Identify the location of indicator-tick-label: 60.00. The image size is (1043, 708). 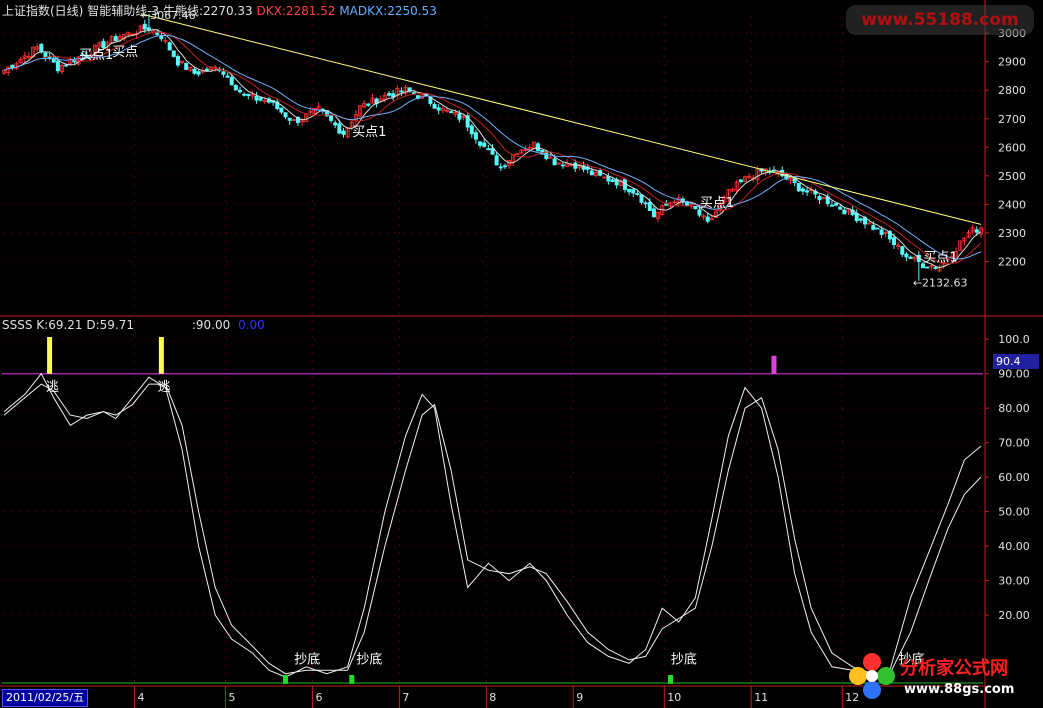
(1014, 477).